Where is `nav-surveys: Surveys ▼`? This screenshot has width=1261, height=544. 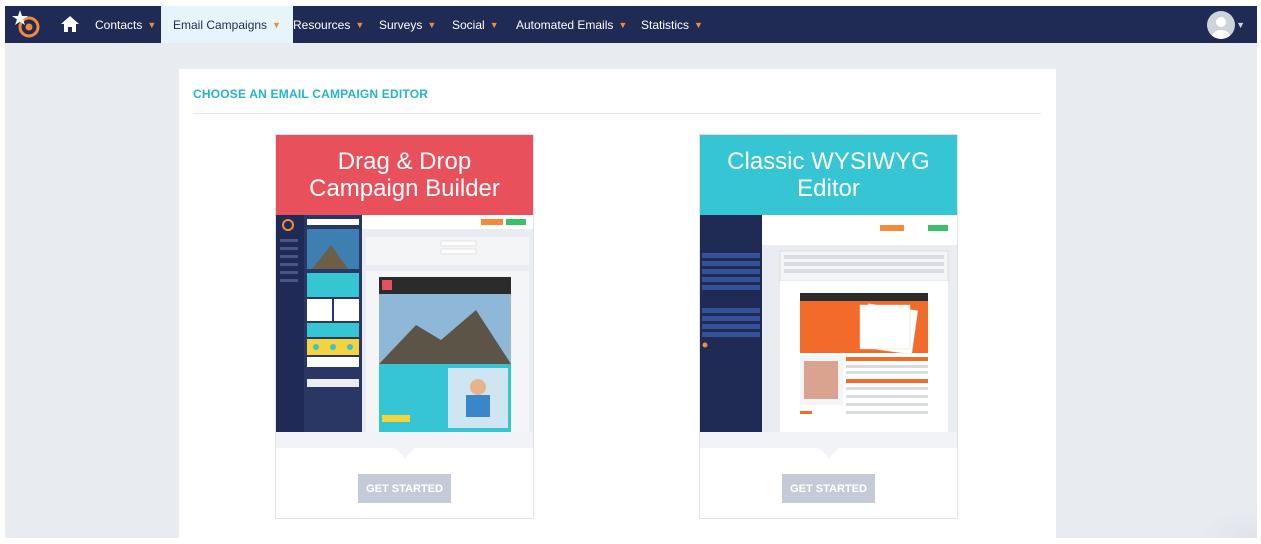
nav-surveys: Surveys ▼ is located at coordinates (407, 24).